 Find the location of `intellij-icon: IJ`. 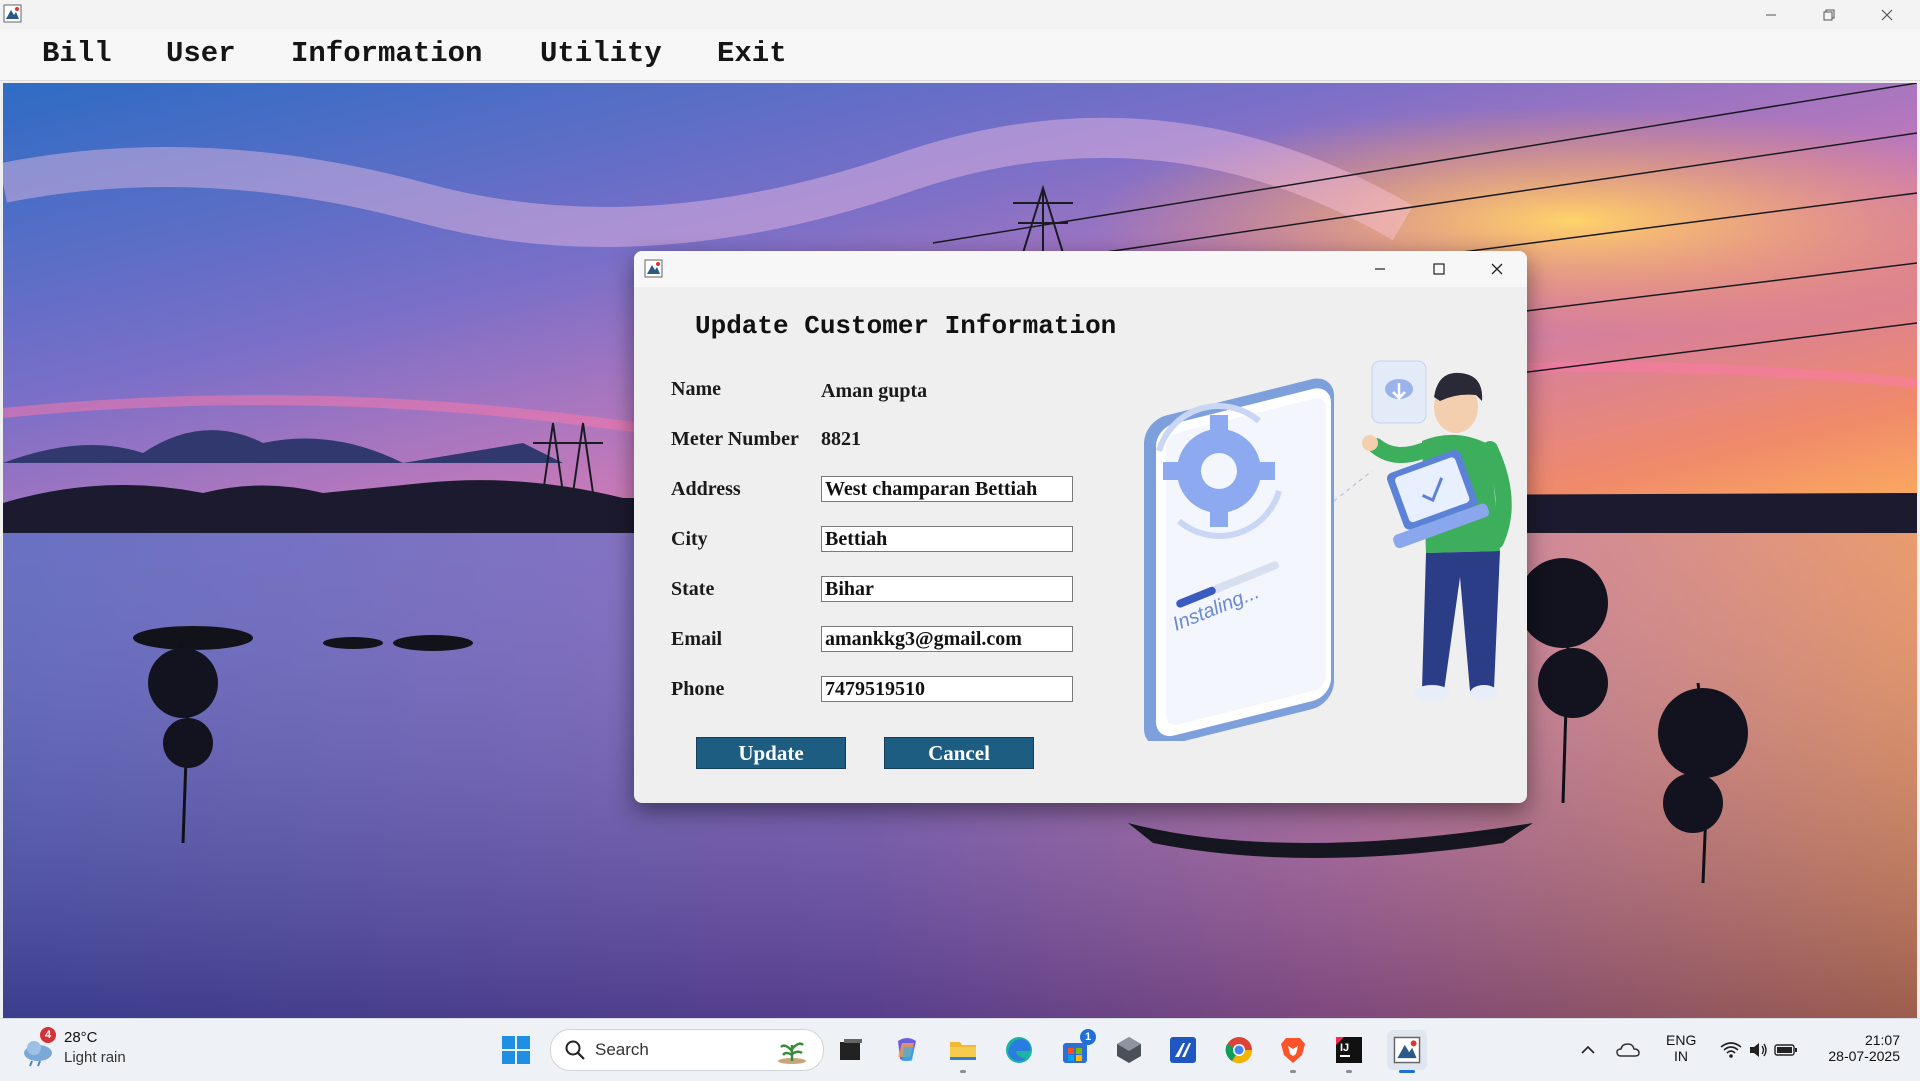

intellij-icon: IJ is located at coordinates (1349, 1050).